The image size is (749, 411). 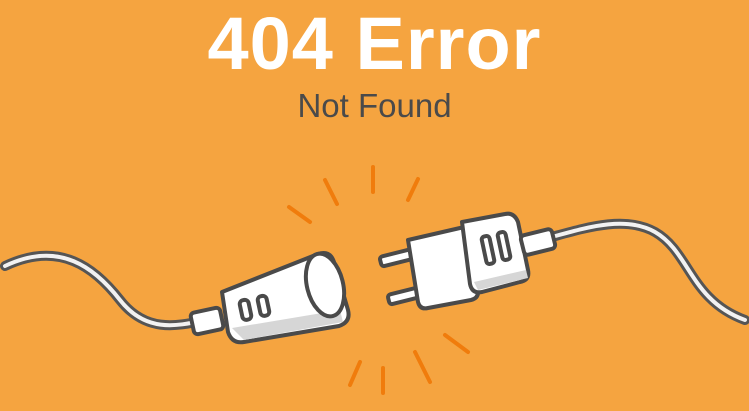 What do you see at coordinates (269, 298) in the screenshot?
I see `left-plug` at bounding box center [269, 298].